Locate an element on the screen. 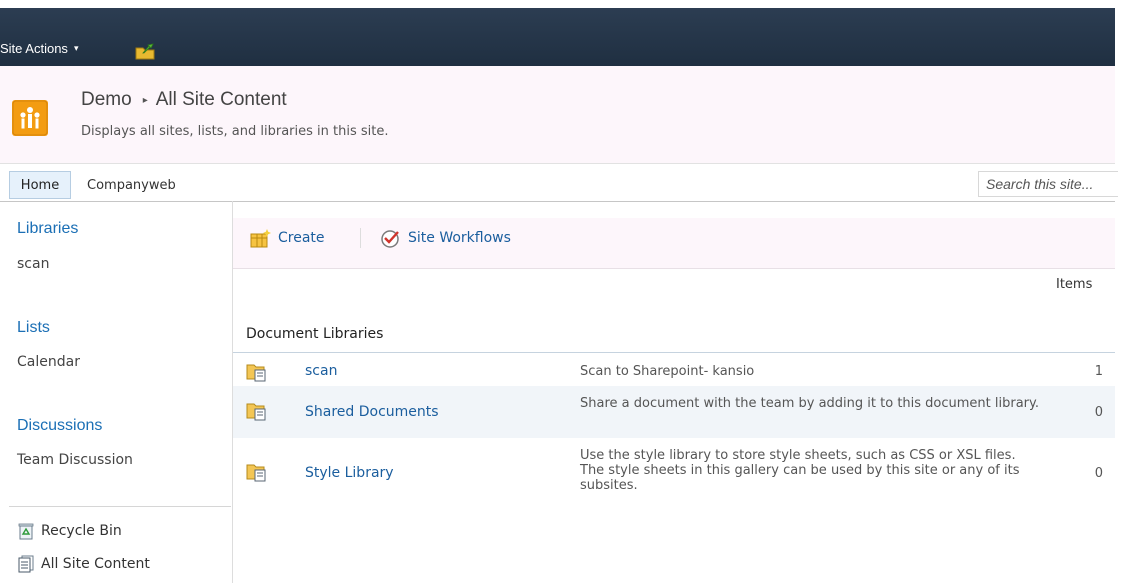  library-link-scan: scan is located at coordinates (321, 371).